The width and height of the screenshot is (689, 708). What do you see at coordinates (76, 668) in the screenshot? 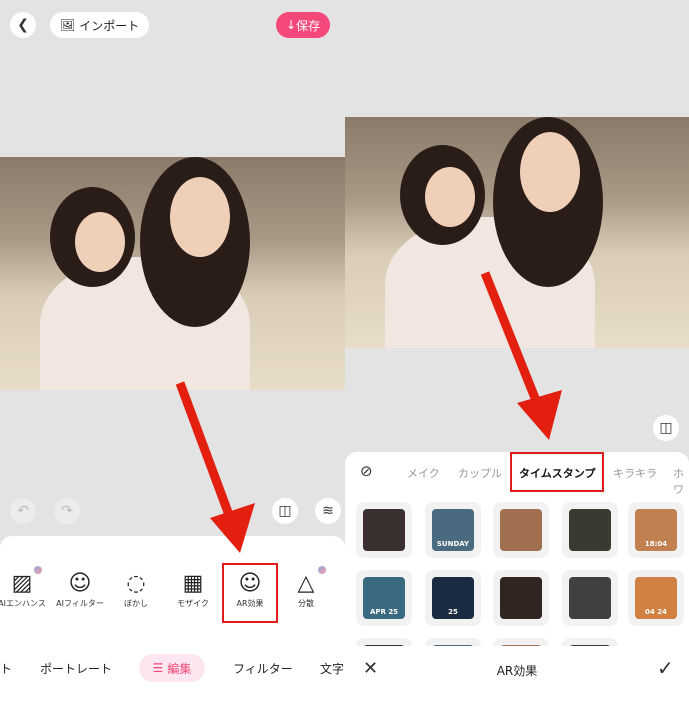
I see `tab-portrait: ポートレート` at bounding box center [76, 668].